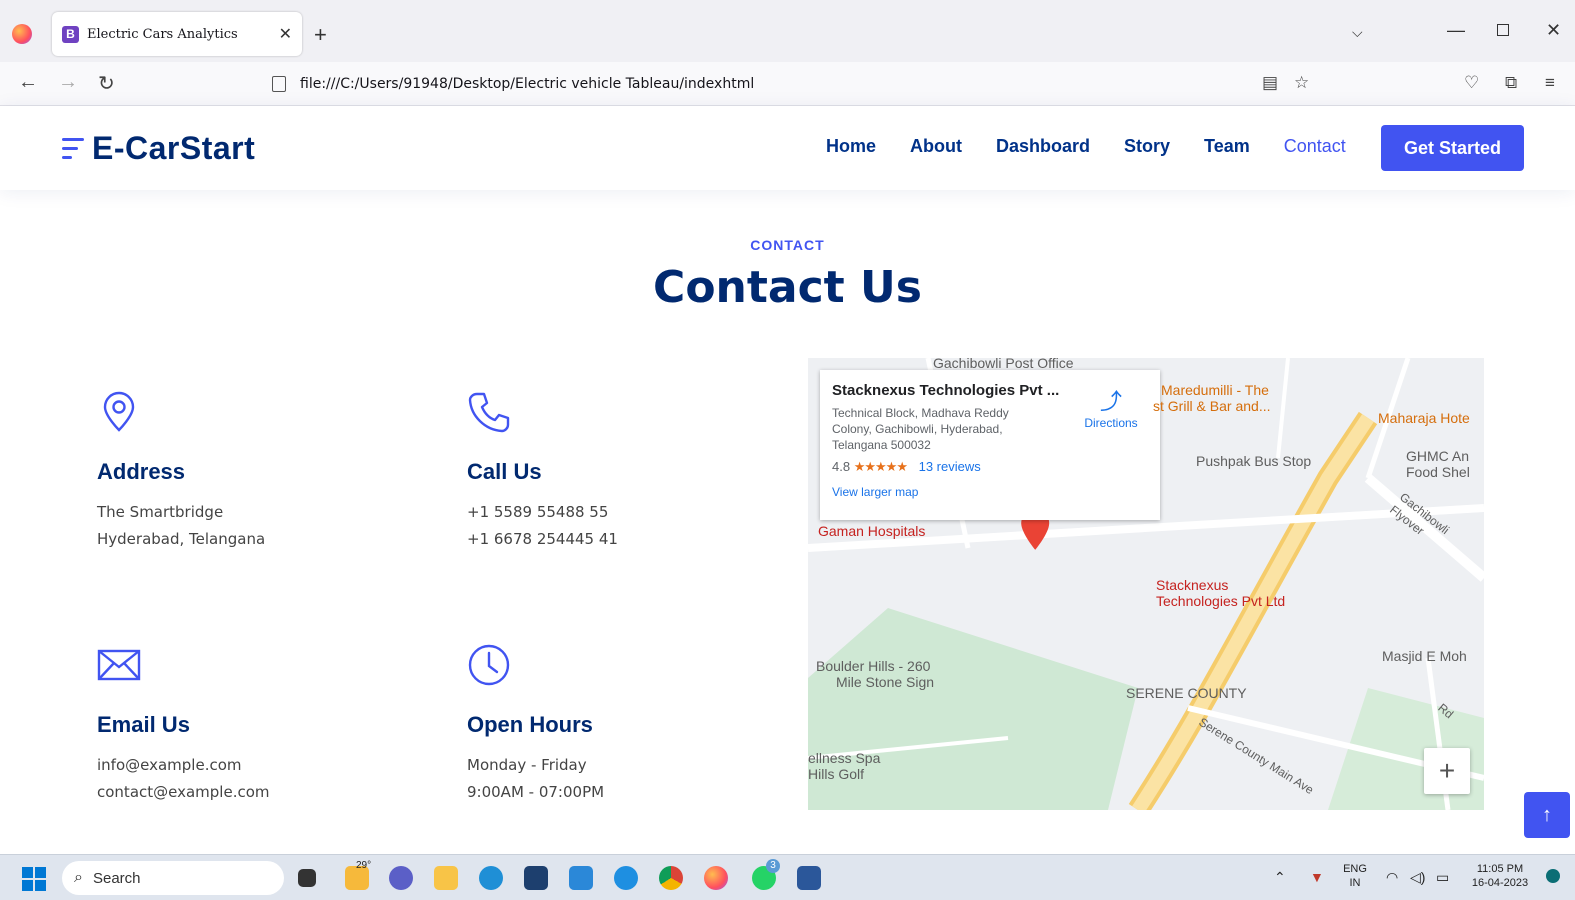 This screenshot has width=1575, height=900. What do you see at coordinates (950, 466) in the screenshot?
I see `reviews-link: 13 reviews` at bounding box center [950, 466].